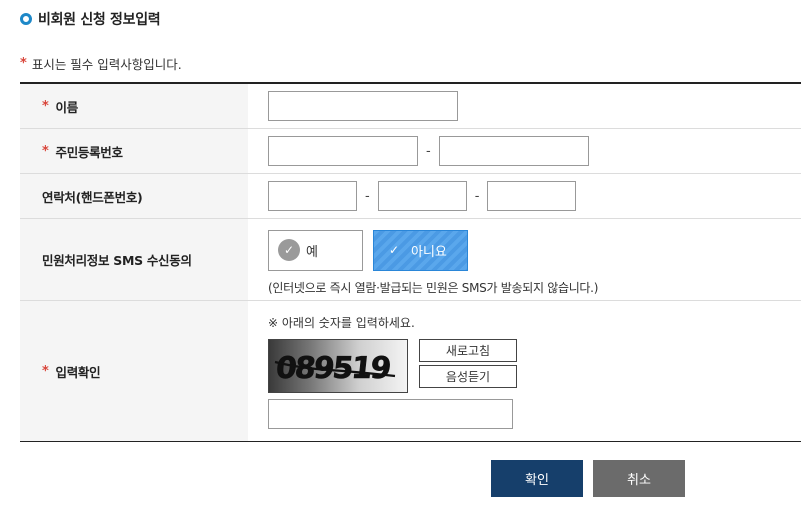 This screenshot has height=511, width=801. Describe the element at coordinates (134, 151) in the screenshot. I see `label-rrn: * 주민등록번호` at that location.